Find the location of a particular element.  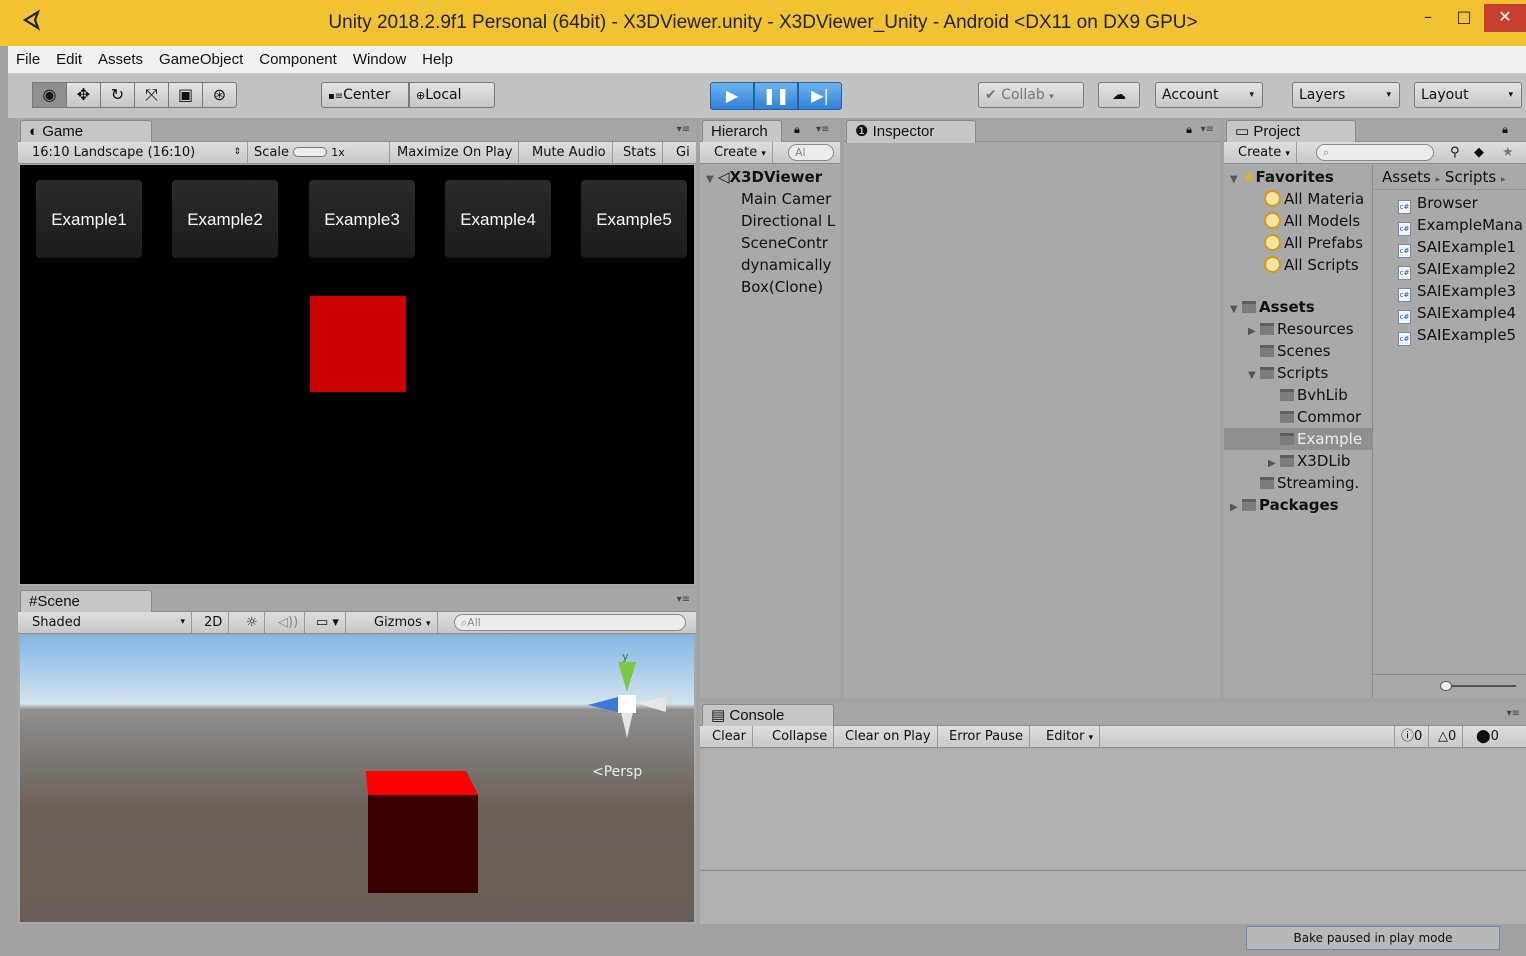

favorite-item: All Materia is located at coordinates (1298, 199).